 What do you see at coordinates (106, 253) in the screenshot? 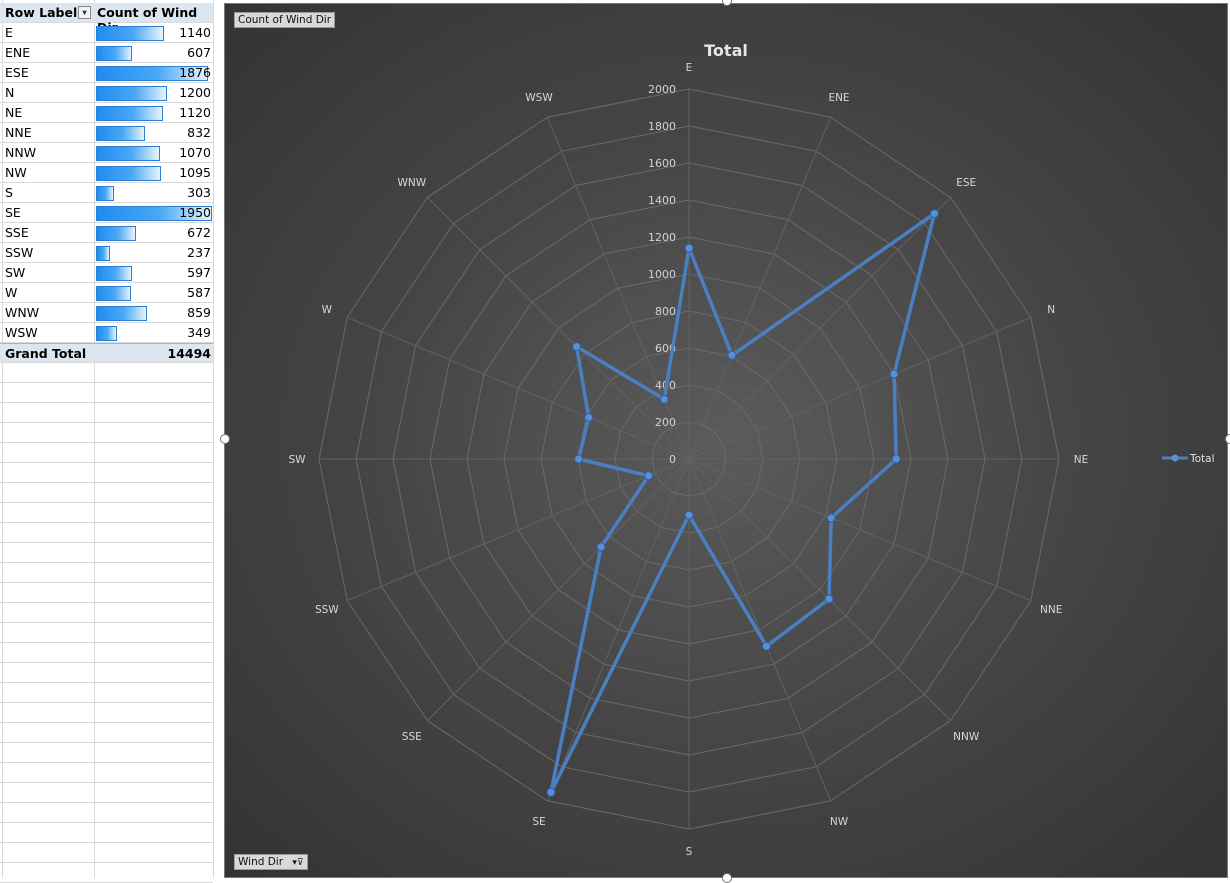
I see `pivot-row: SSW 237` at bounding box center [106, 253].